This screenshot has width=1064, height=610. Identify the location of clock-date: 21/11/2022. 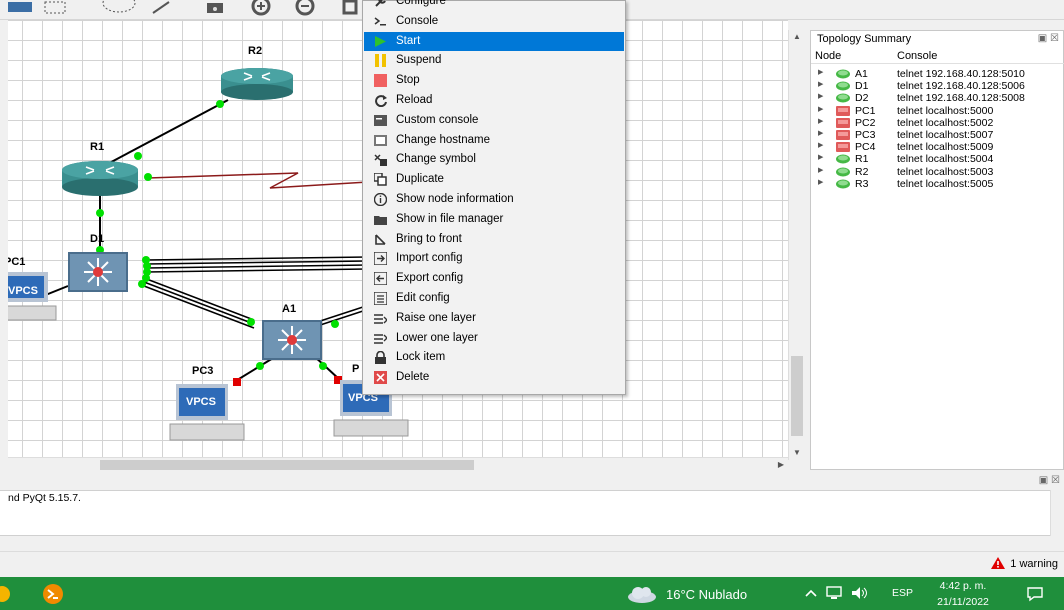
(963, 602).